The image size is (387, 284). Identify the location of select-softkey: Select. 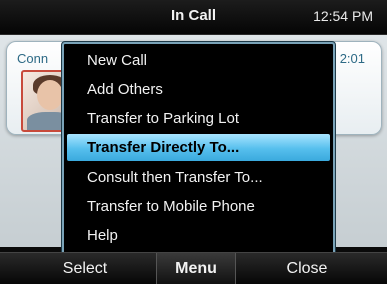
(85, 268).